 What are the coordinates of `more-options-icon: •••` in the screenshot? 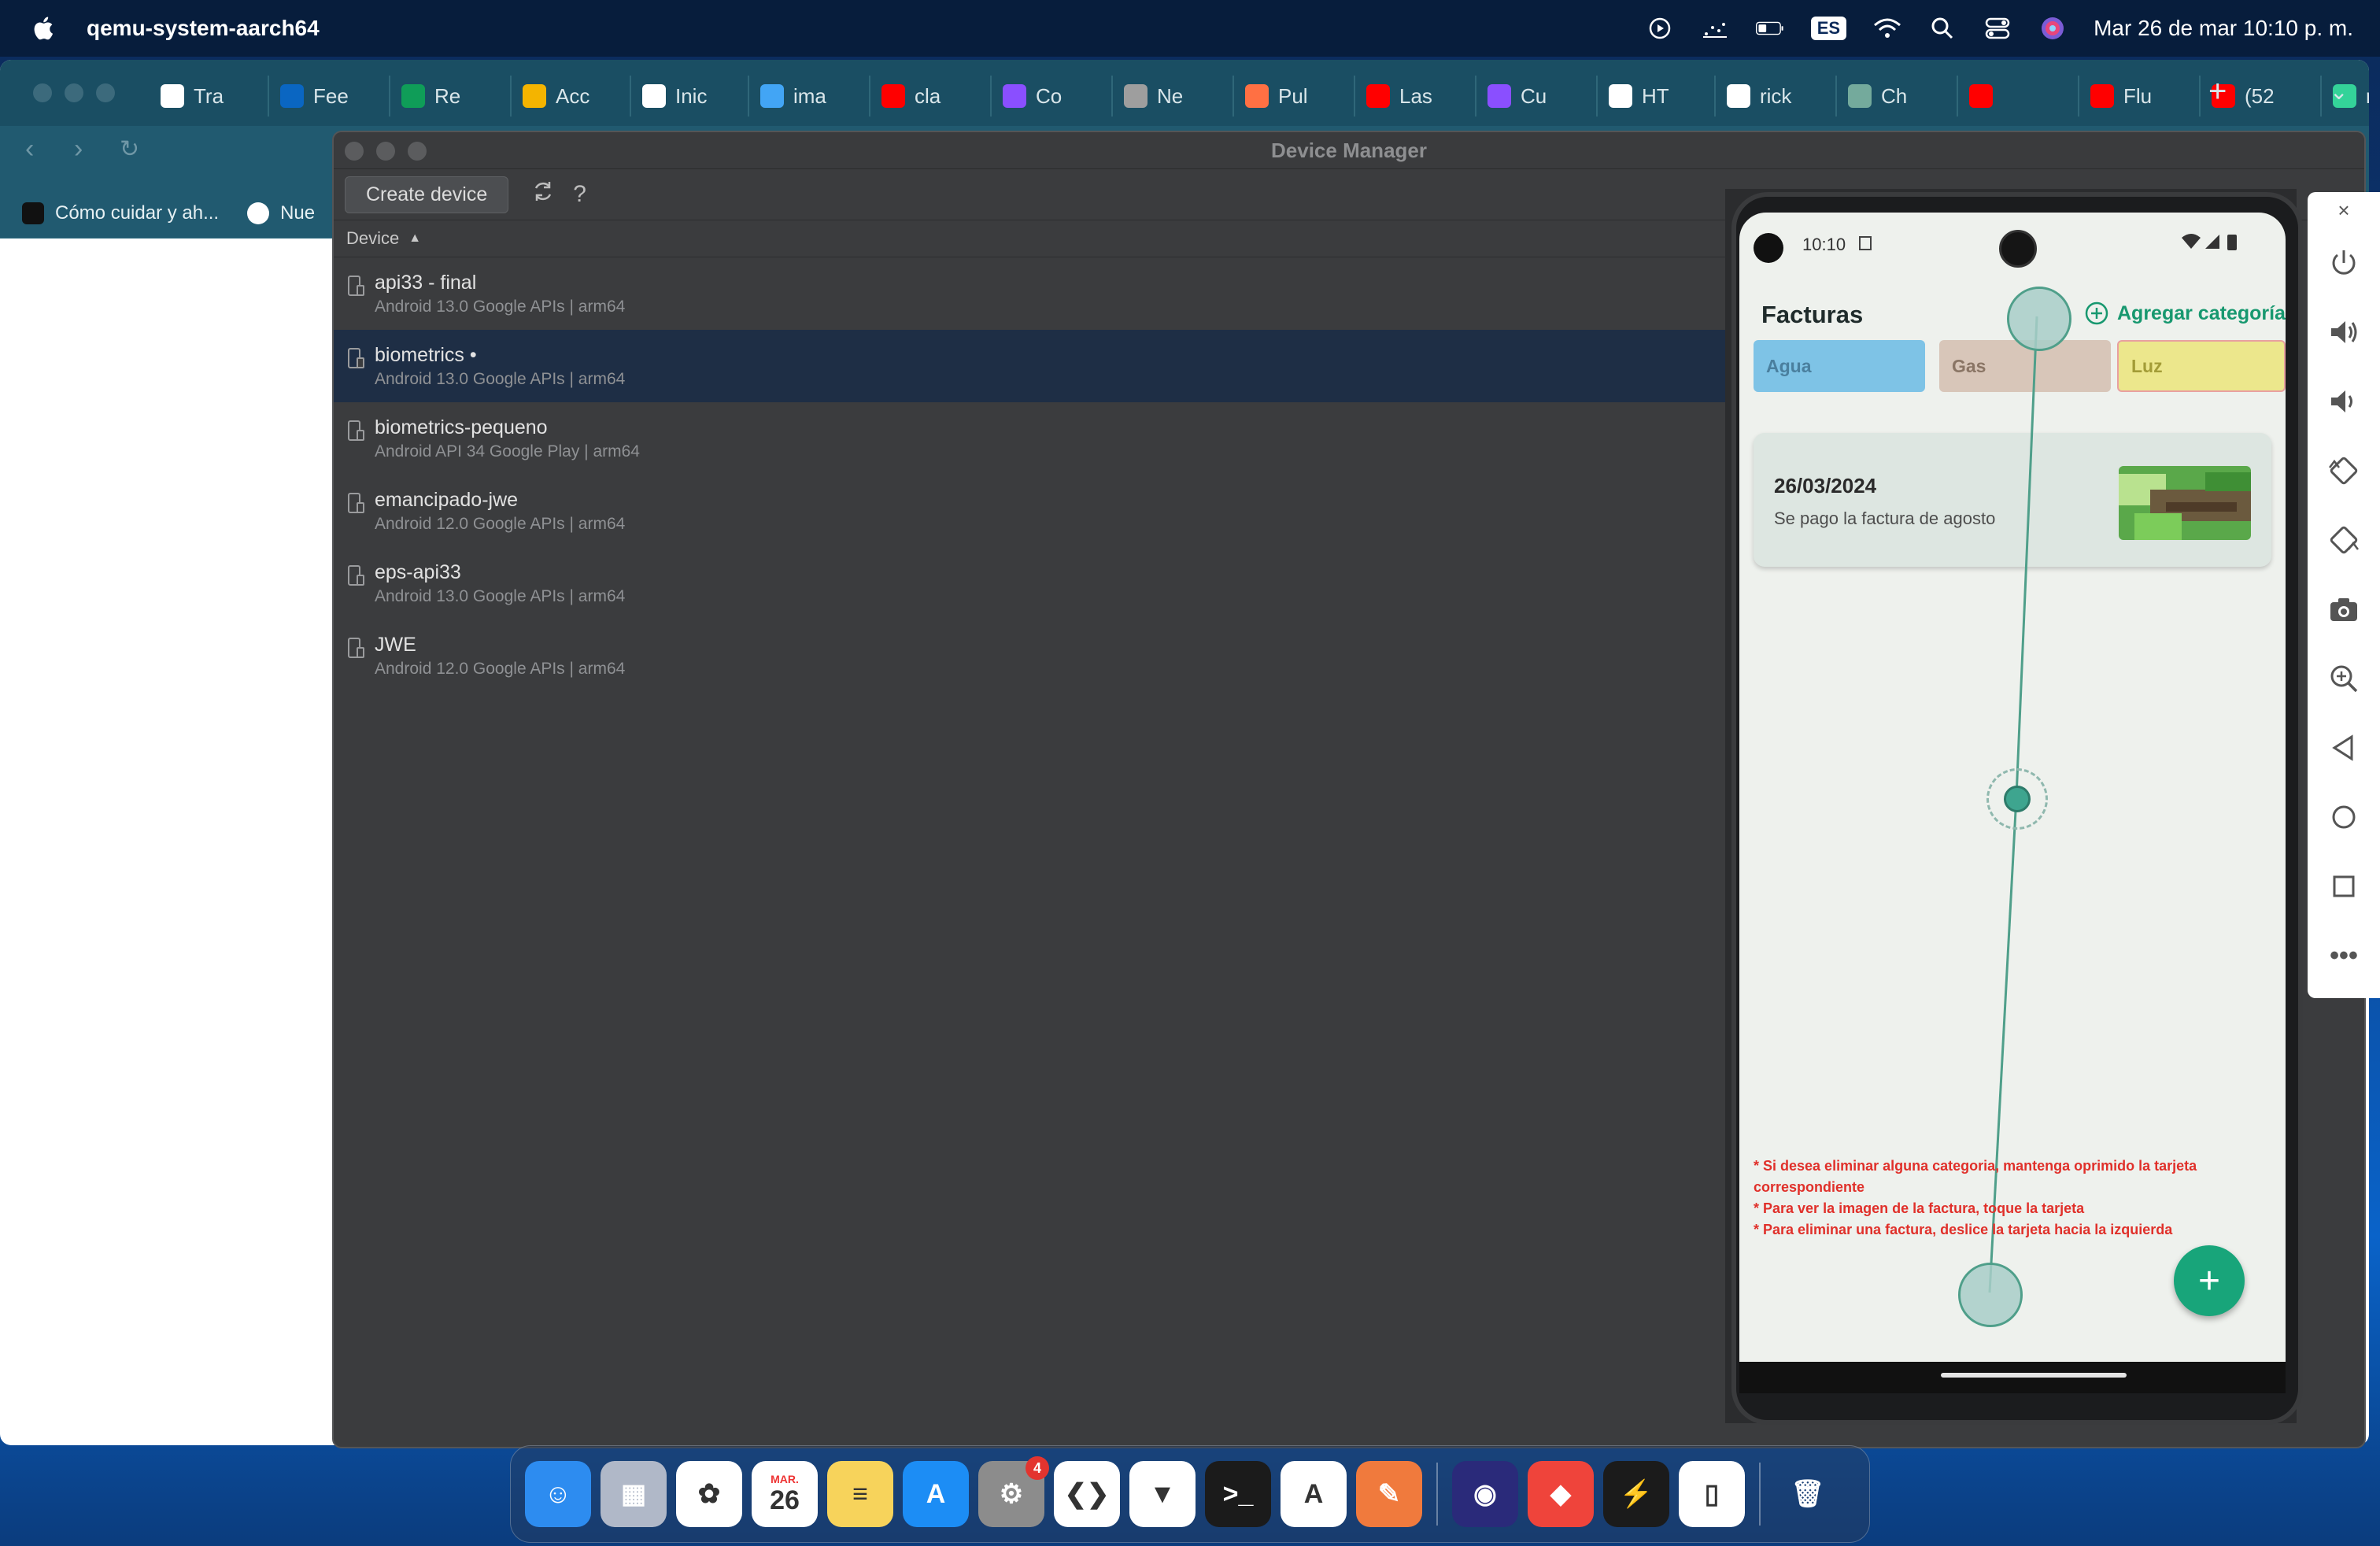 It's located at (2344, 956).